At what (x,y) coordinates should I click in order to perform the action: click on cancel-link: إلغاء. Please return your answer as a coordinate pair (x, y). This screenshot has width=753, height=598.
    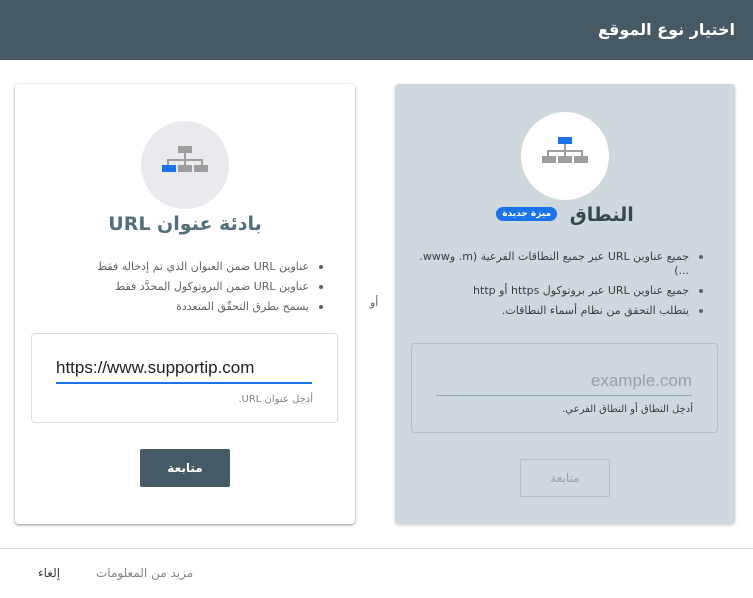
    Looking at the image, I should click on (49, 573).